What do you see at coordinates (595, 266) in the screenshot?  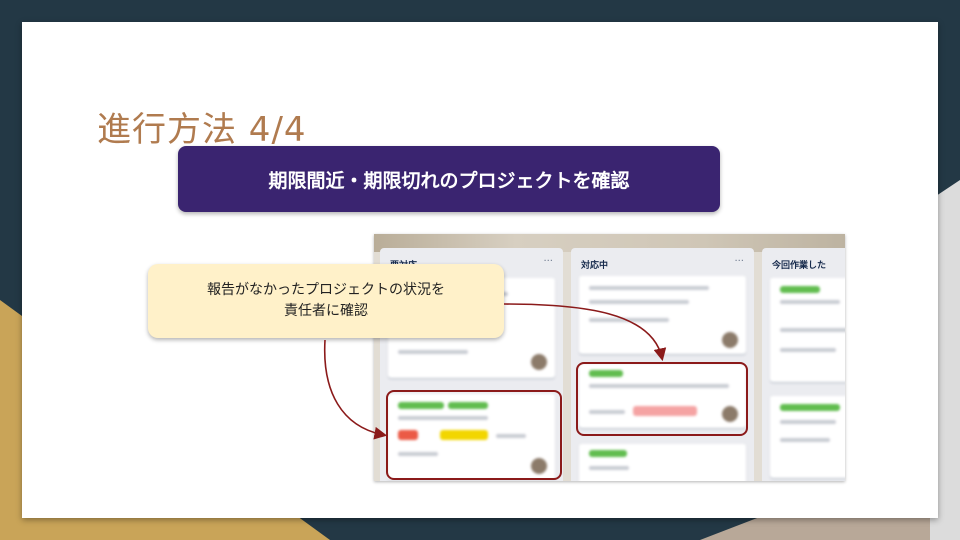 I see `column-title: 対応中` at bounding box center [595, 266].